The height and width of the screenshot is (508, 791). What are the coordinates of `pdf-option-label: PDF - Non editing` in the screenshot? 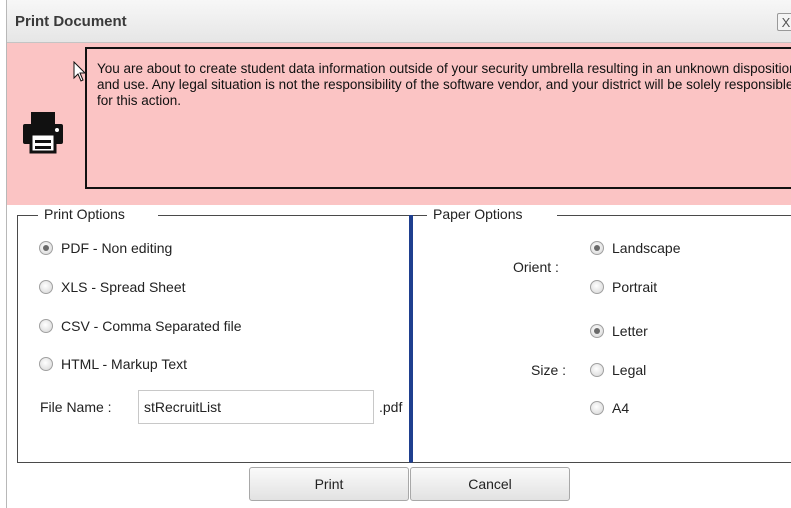 It's located at (116, 248).